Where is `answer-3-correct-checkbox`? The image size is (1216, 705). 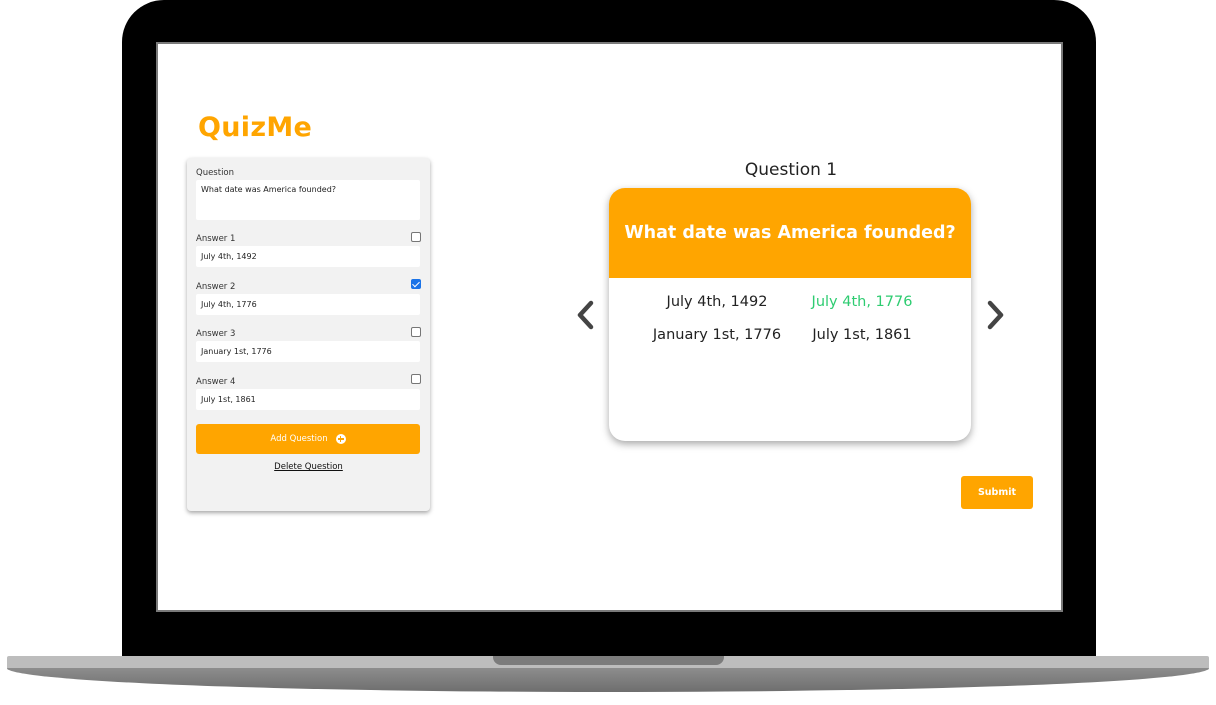
answer-3-correct-checkbox is located at coordinates (416, 332).